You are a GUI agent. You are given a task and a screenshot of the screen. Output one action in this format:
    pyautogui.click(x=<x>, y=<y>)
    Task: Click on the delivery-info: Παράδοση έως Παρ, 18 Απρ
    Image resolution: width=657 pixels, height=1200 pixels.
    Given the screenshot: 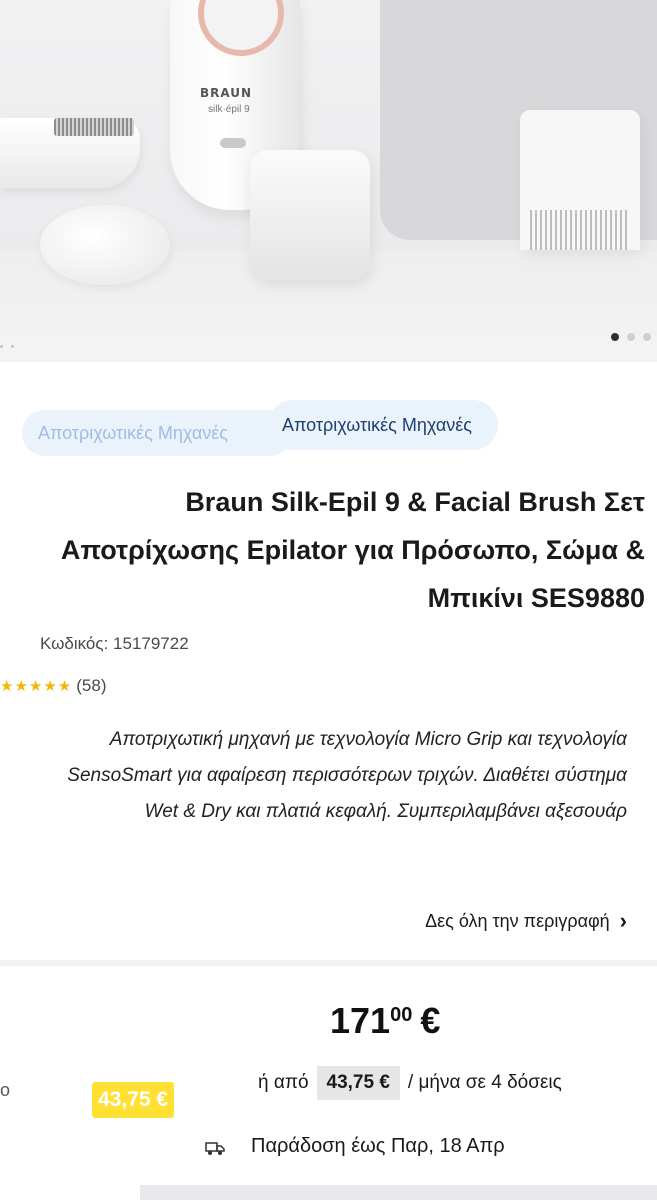 What is the action you would take?
    pyautogui.click(x=355, y=1146)
    